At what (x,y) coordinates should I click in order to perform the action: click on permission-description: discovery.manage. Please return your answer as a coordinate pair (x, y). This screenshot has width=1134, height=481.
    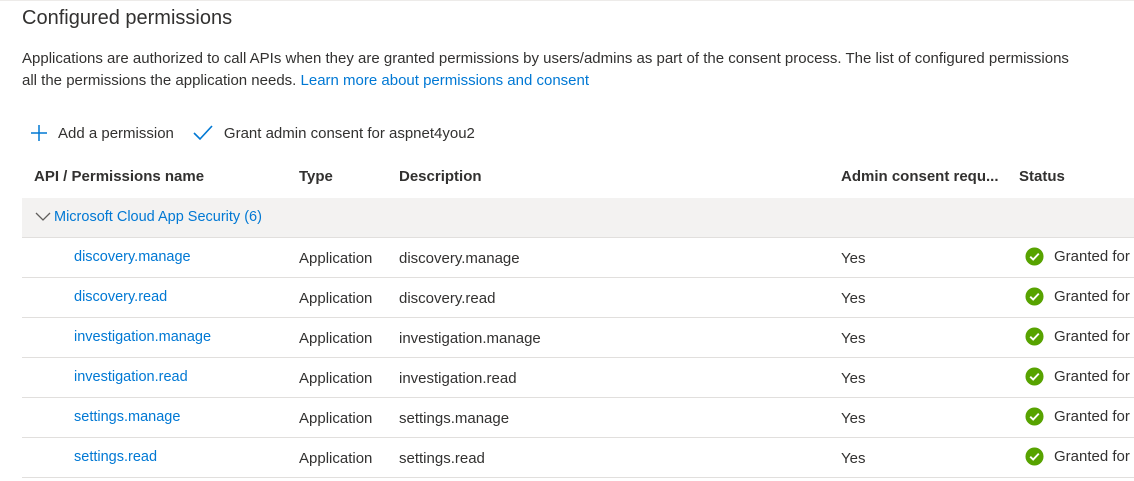
    Looking at the image, I should click on (459, 258).